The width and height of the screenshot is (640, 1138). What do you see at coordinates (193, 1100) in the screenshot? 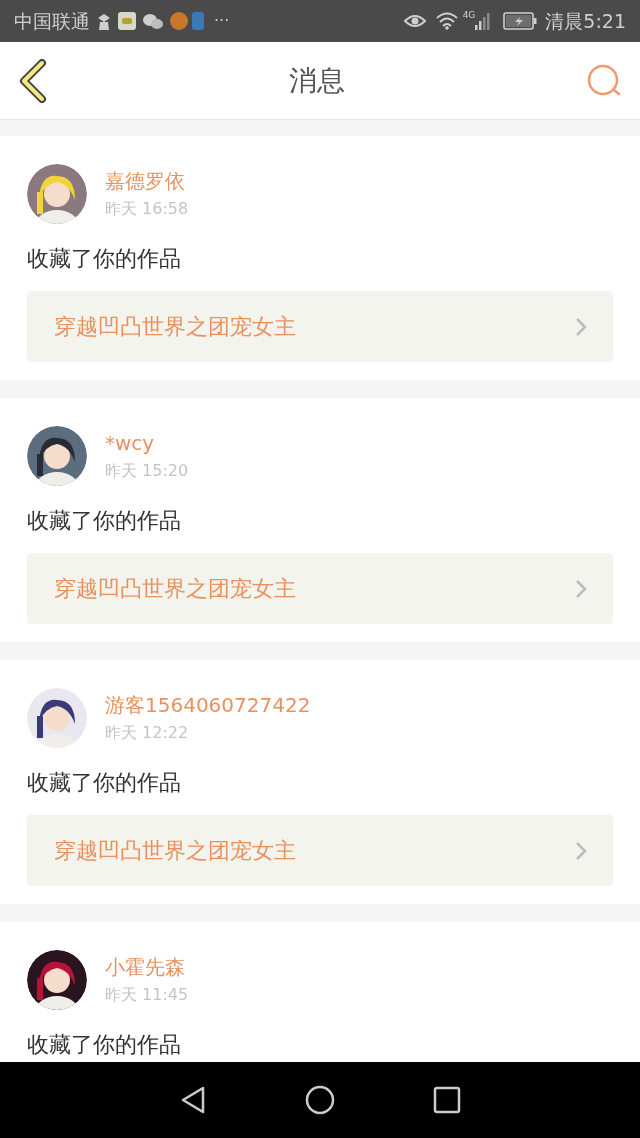
I see `back-nav-icon` at bounding box center [193, 1100].